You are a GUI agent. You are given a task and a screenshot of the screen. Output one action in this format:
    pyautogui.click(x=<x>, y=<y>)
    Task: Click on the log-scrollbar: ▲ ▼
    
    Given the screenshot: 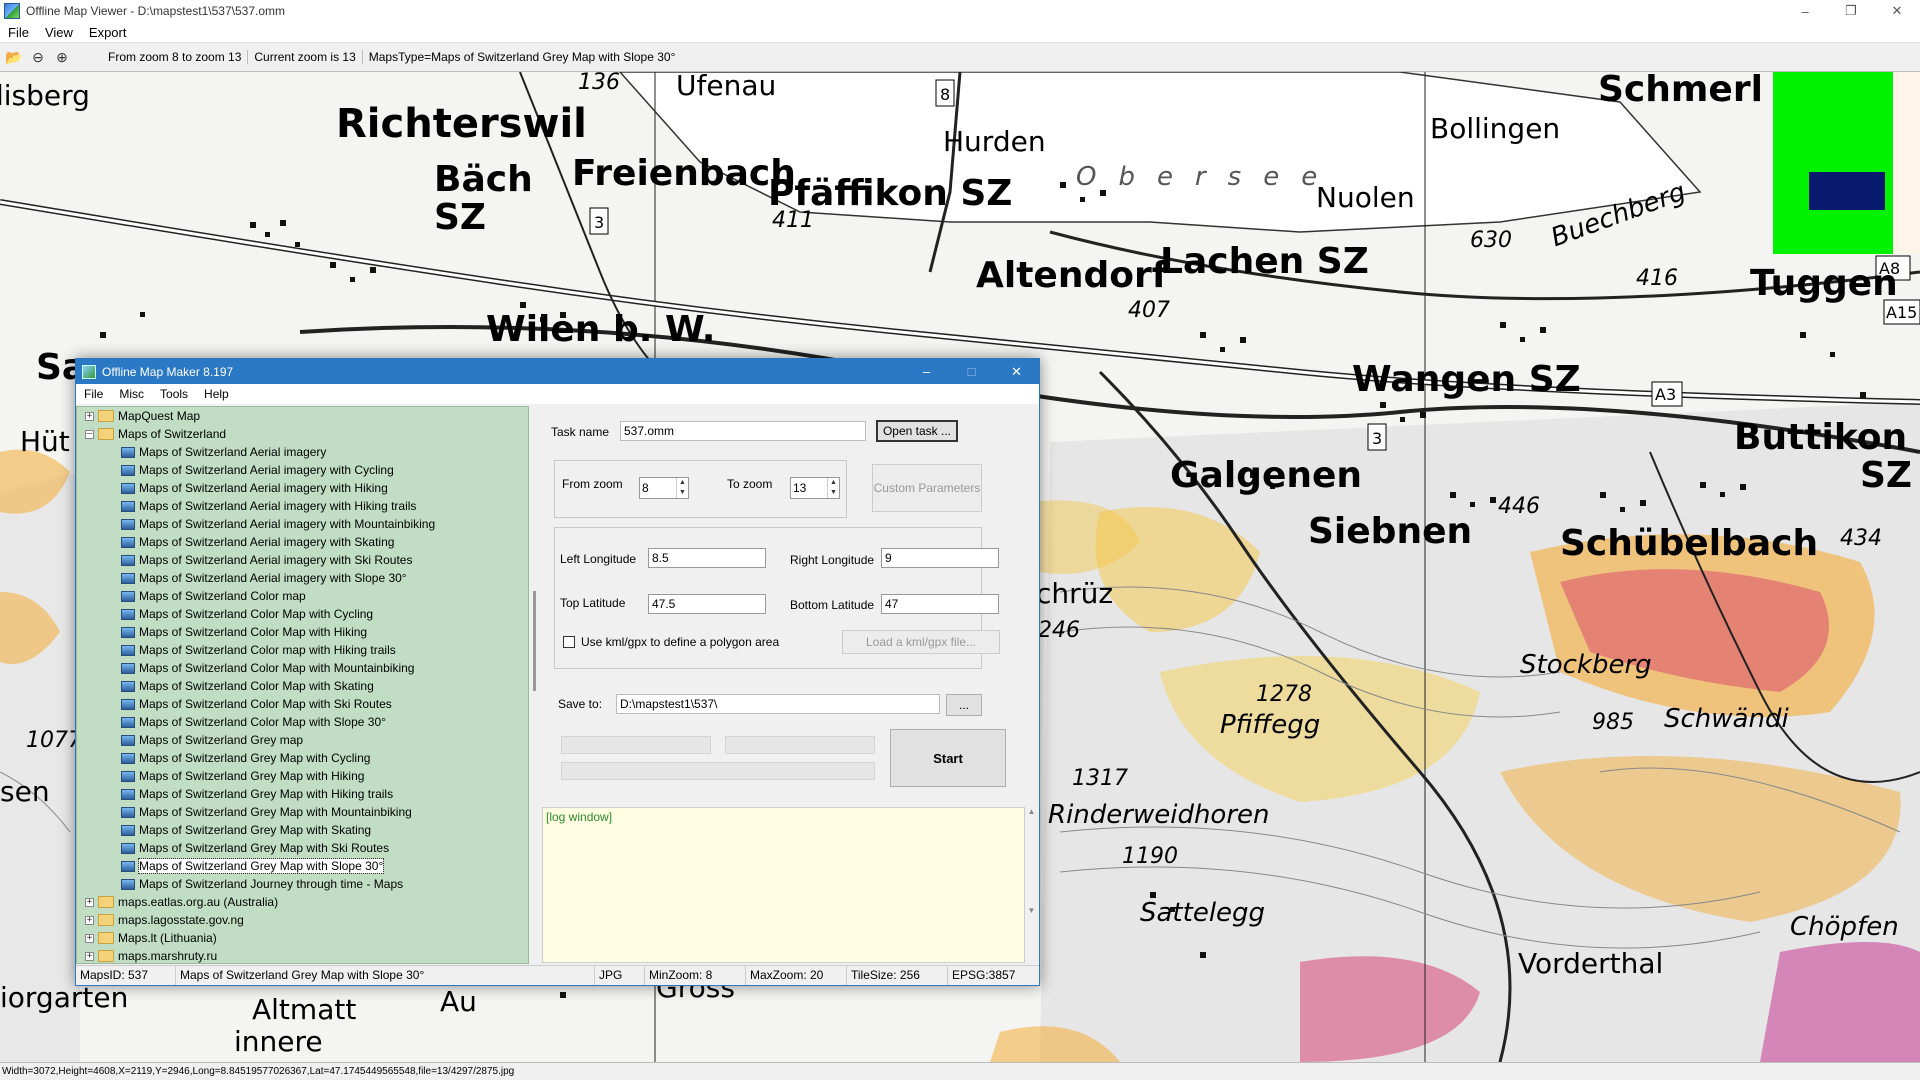 What is the action you would take?
    pyautogui.click(x=1031, y=885)
    